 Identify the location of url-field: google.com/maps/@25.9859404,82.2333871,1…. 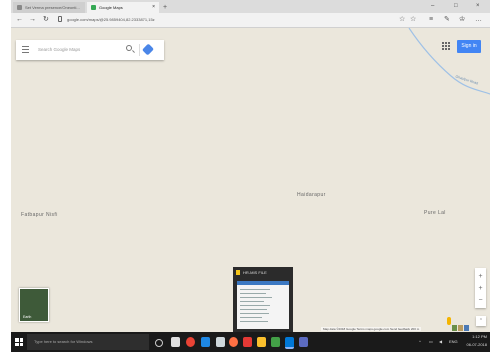
(111, 20).